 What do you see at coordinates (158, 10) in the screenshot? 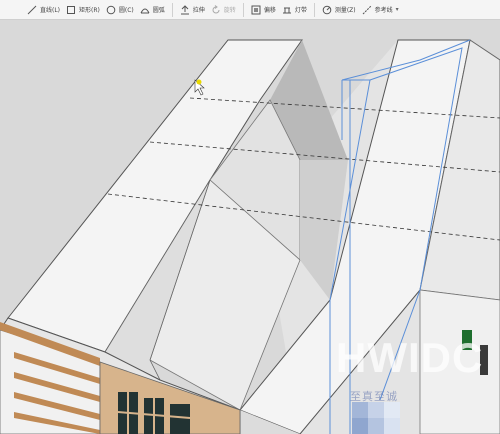
I see `tool-arc-label: 圆弧` at bounding box center [158, 10].